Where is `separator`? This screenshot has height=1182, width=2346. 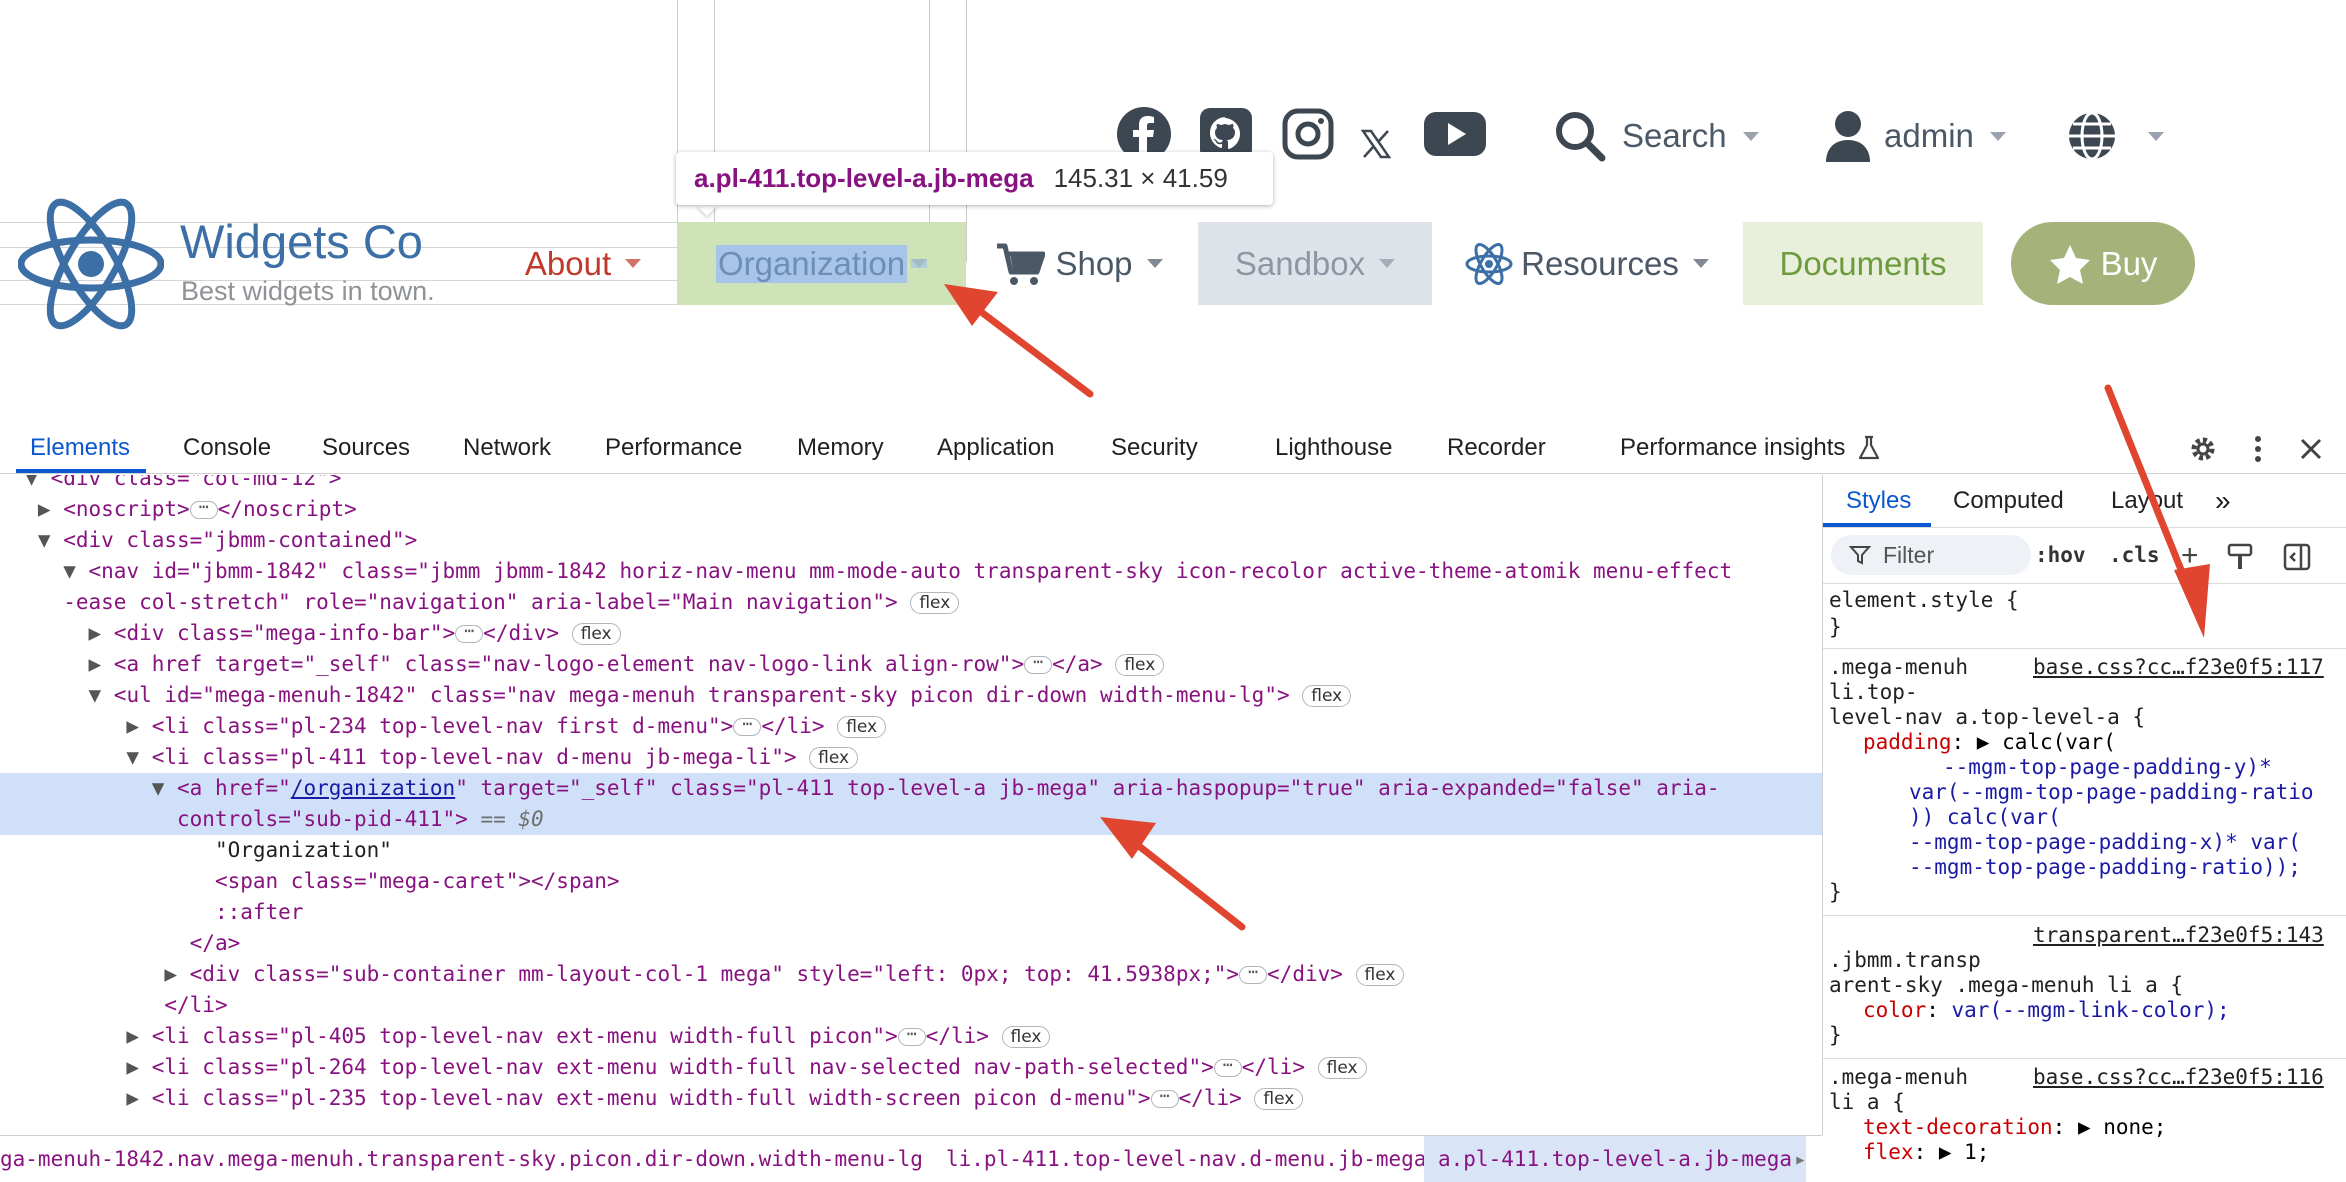 separator is located at coordinates (2084, 648).